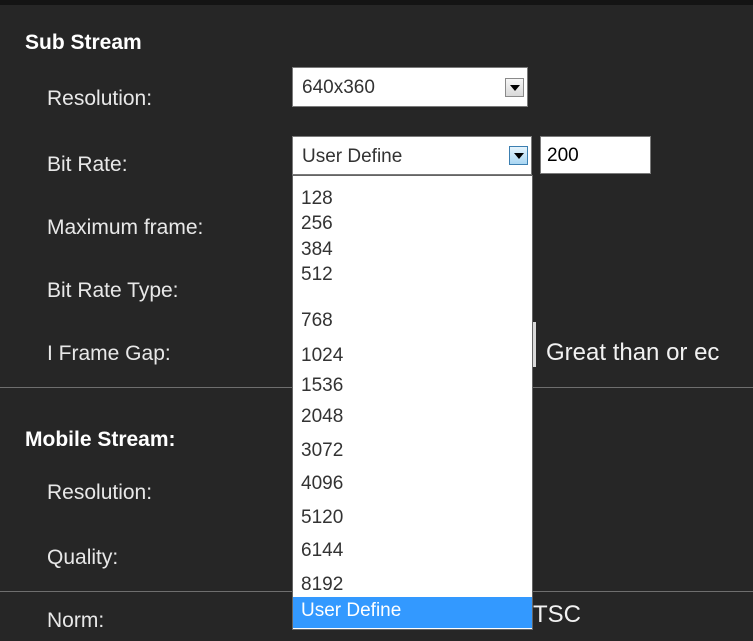 The height and width of the screenshot is (641, 753). Describe the element at coordinates (376, 2) in the screenshot. I see `top-border` at that location.